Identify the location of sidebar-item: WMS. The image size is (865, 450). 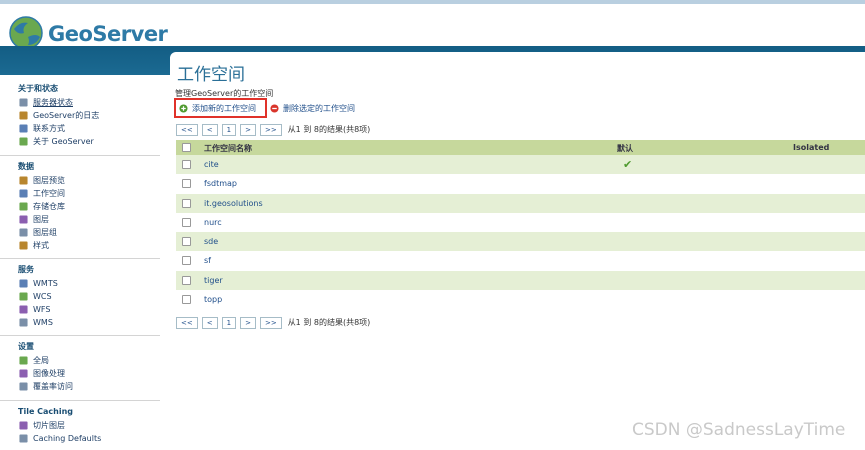
(81, 322).